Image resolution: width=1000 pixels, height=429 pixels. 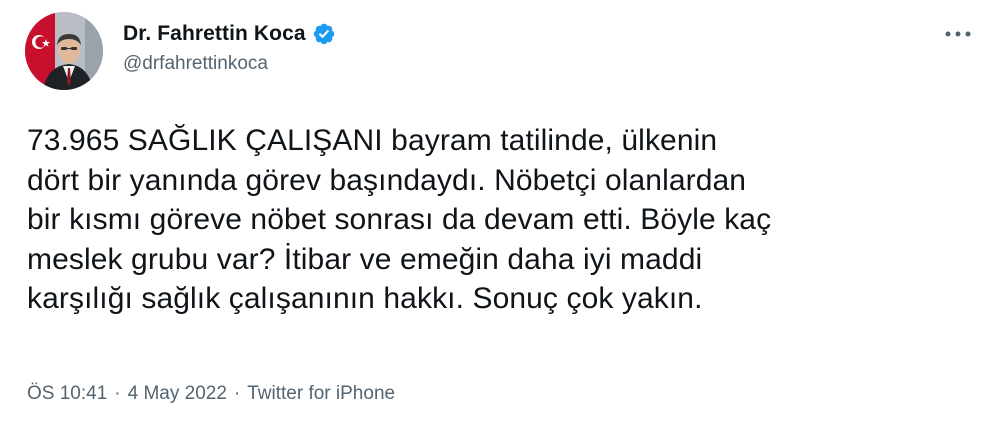 I want to click on author-name-row: Dr. Fahrettin Koca, so click(x=229, y=34).